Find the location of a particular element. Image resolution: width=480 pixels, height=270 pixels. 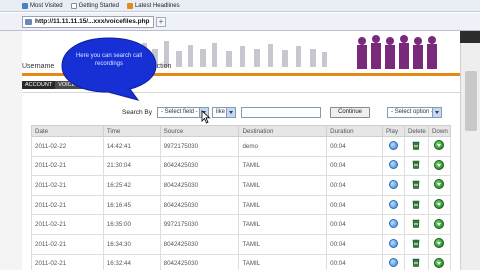

table-row: 2011-02-21 16:35:00 9972175030 TAMIL 00:04 is located at coordinates (241, 224).